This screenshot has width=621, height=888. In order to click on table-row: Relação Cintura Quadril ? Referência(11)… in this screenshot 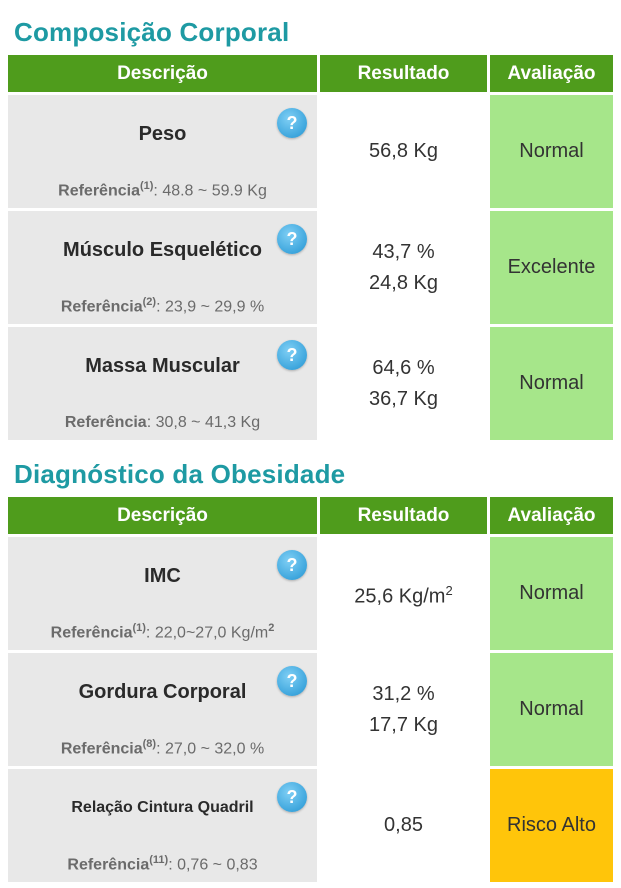, I will do `click(310, 825)`.